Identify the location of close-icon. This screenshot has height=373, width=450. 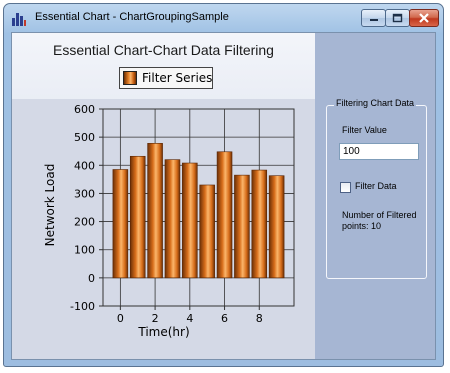
(424, 18).